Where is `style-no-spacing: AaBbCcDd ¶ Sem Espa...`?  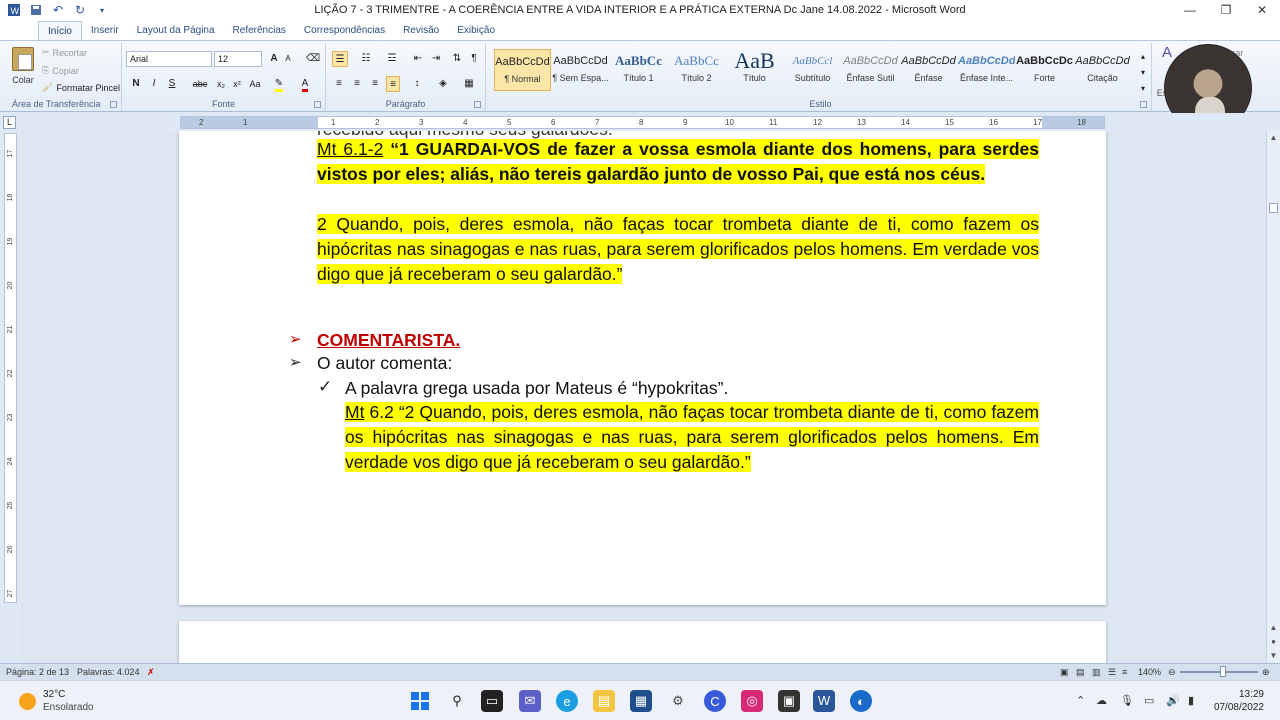
style-no-spacing: AaBbCcDd ¶ Sem Espa... is located at coordinates (580, 70).